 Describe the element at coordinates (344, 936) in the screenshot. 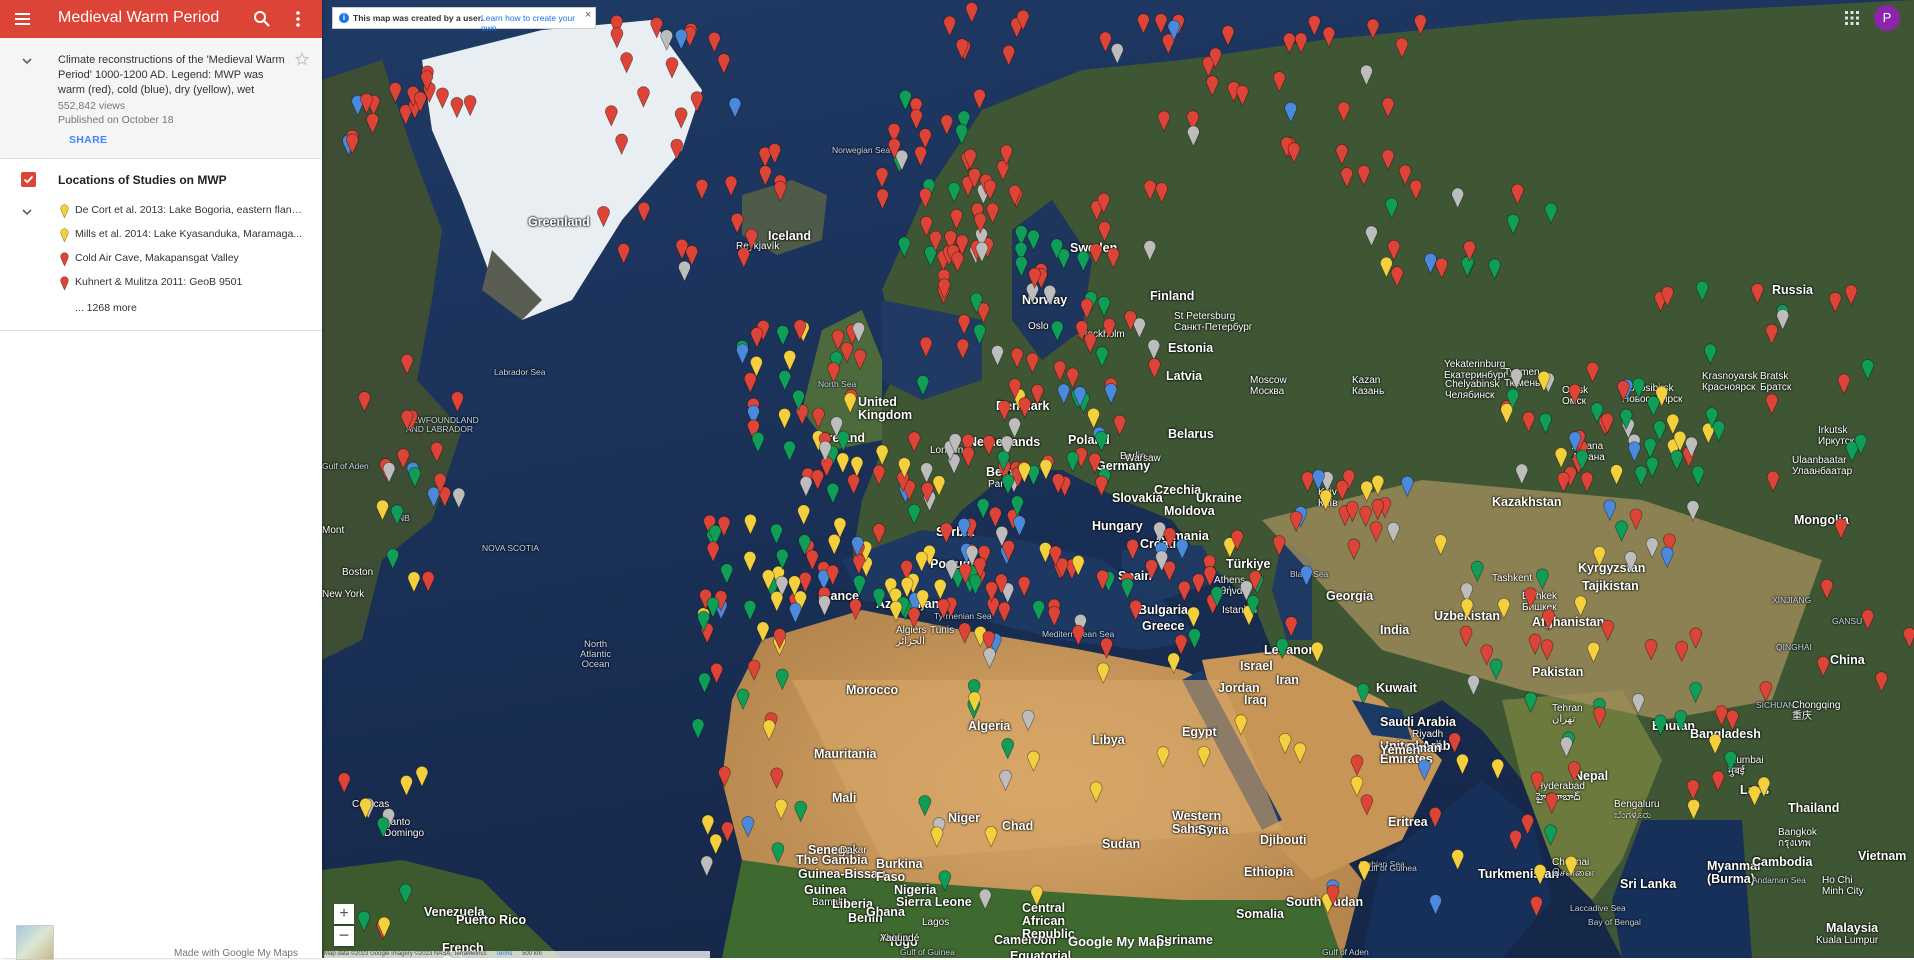

I see `zoom-out-button: −` at that location.